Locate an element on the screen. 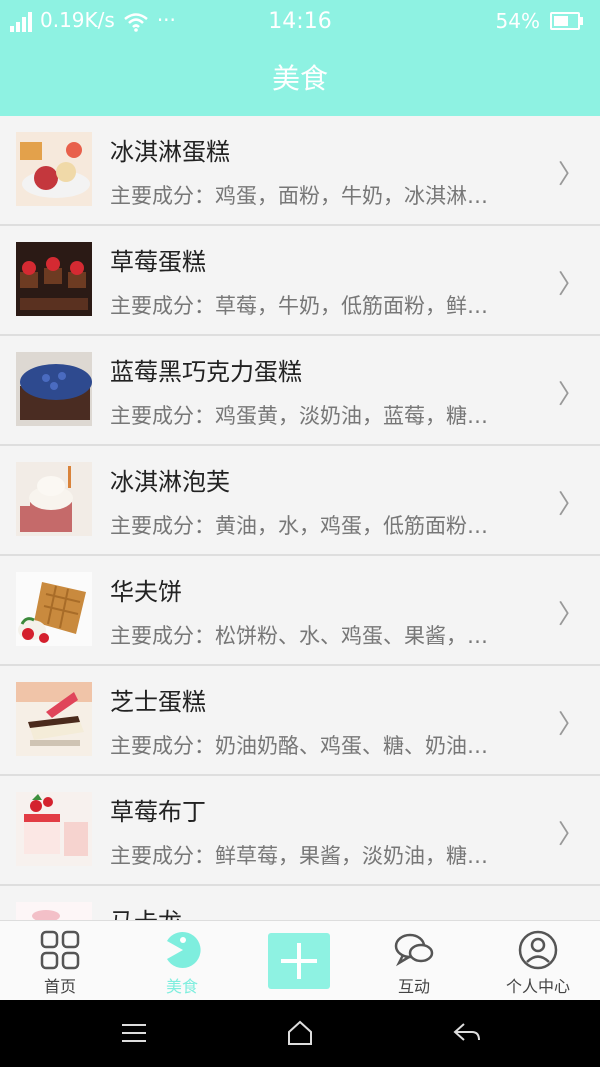 The width and height of the screenshot is (600, 1067). back-icon is located at coordinates (467, 1033).